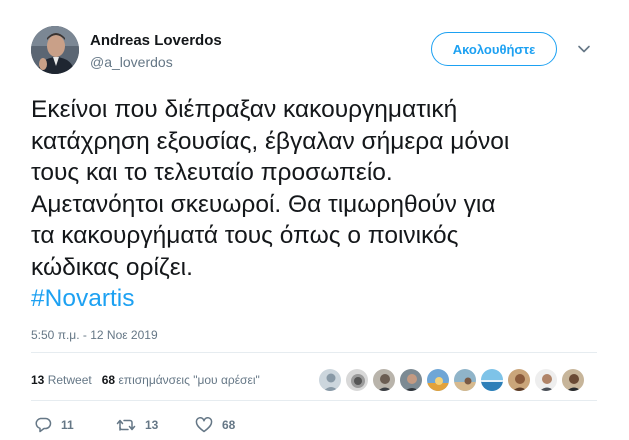  What do you see at coordinates (131, 62) in the screenshot?
I see `author-handle: @a_loverdos` at bounding box center [131, 62].